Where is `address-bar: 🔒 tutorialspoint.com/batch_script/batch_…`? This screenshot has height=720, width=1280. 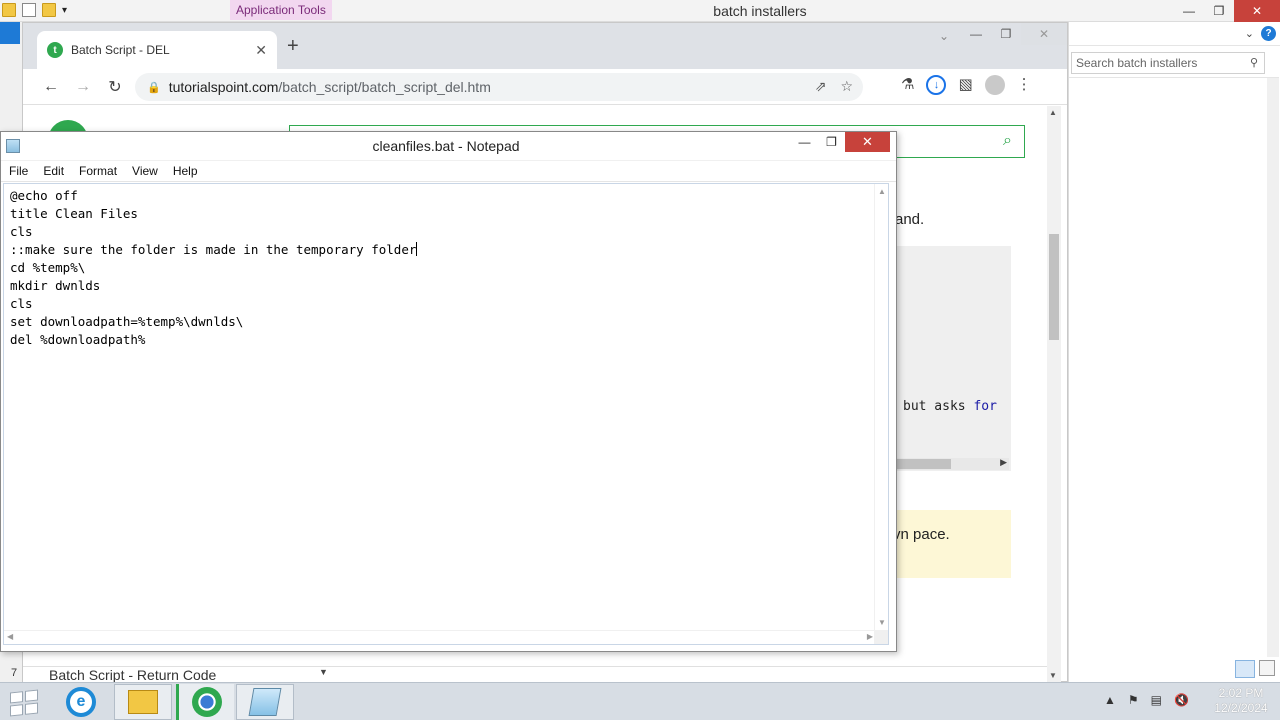 address-bar: 🔒 tutorialspoint.com/batch_script/batch_… is located at coordinates (499, 87).